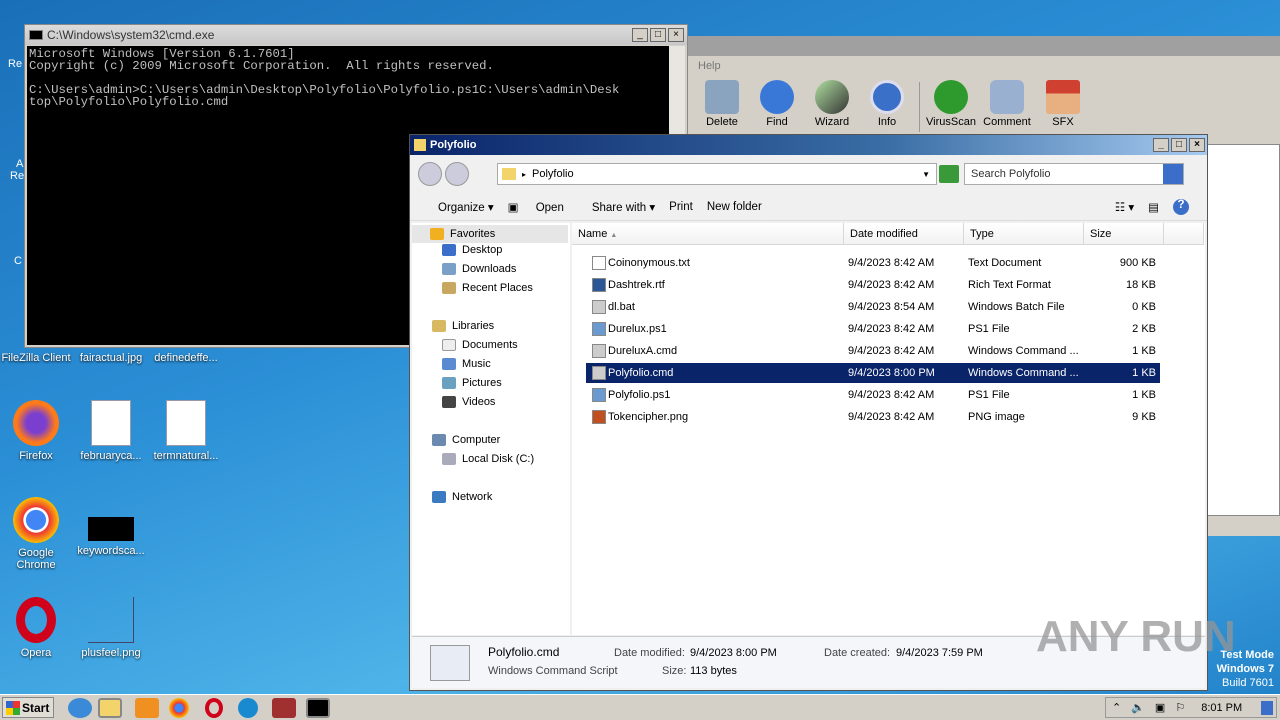  Describe the element at coordinates (111, 358) in the screenshot. I see `desktop-icon-fairactual: fairactual.jpg` at that location.